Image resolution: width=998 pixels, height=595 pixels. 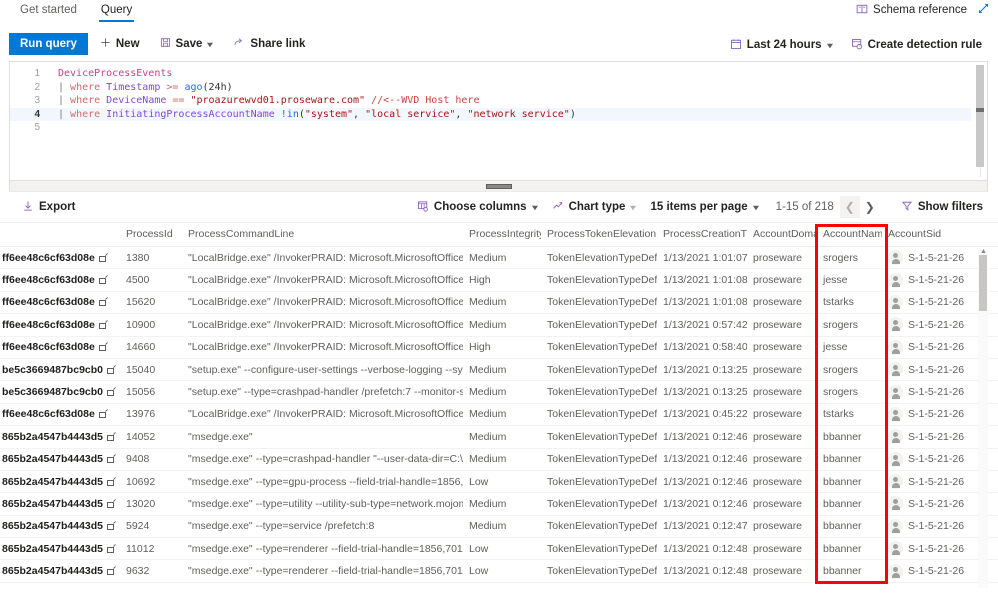 What do you see at coordinates (120, 44) in the screenshot?
I see `new-query-button: New` at bounding box center [120, 44].